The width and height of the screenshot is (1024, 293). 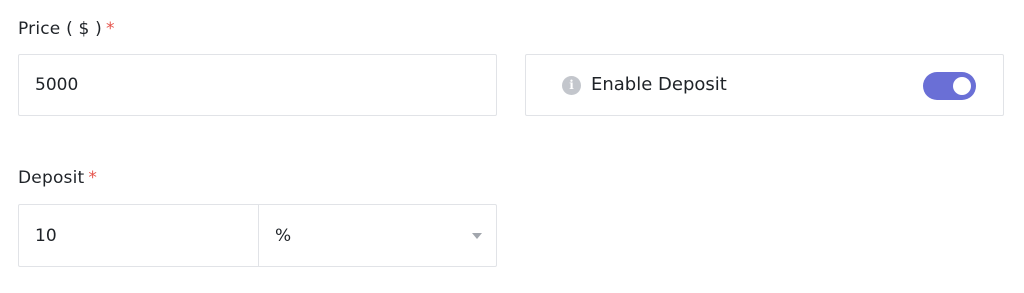 I want to click on deposit-value-field, so click(x=139, y=235).